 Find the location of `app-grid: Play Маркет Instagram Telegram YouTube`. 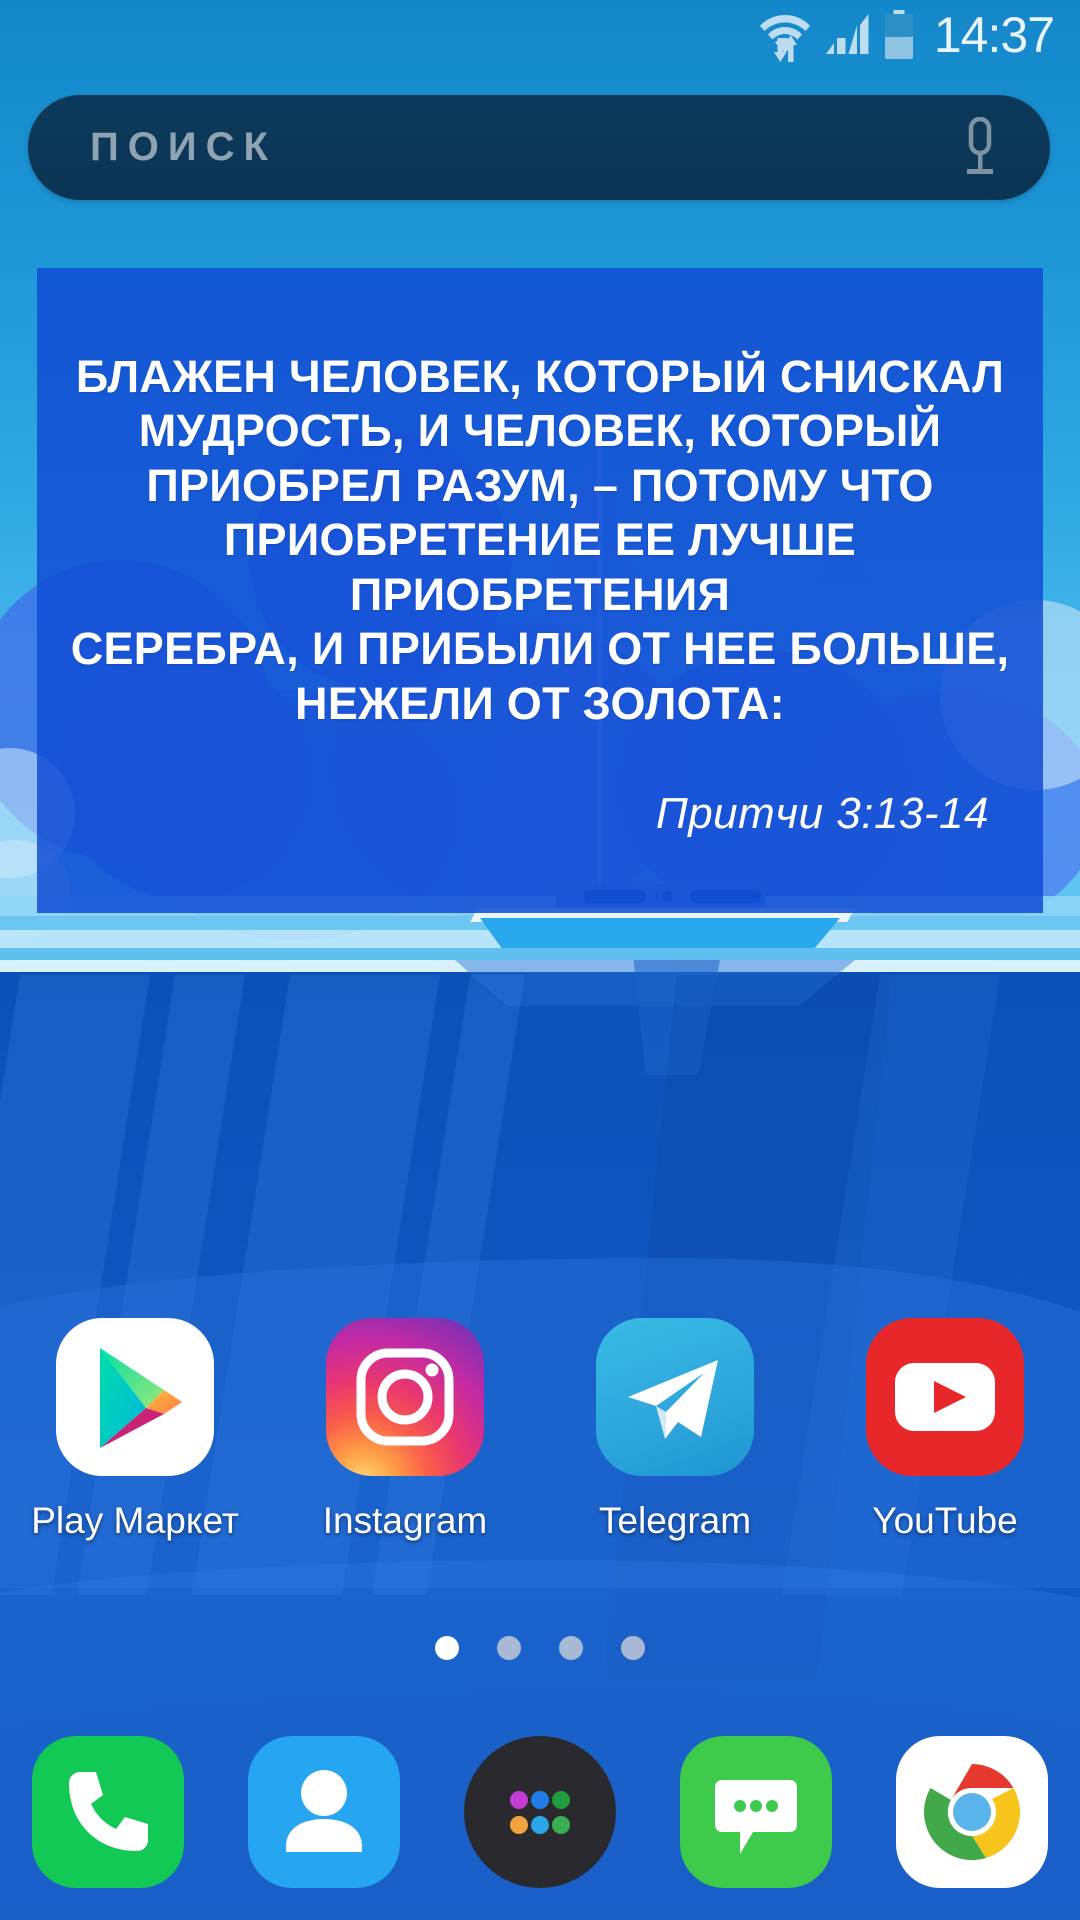

app-grid: Play Маркет Instagram Telegram YouTube is located at coordinates (540, 1430).